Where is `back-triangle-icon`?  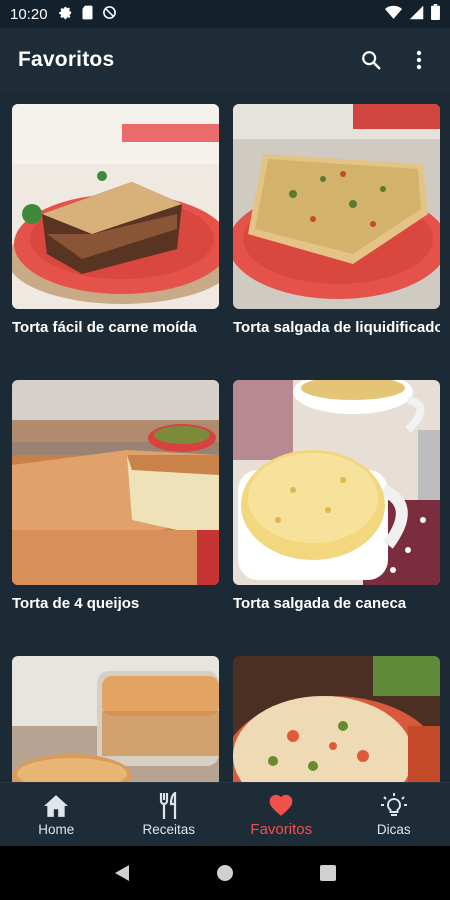
back-triangle-icon is located at coordinates (121, 873).